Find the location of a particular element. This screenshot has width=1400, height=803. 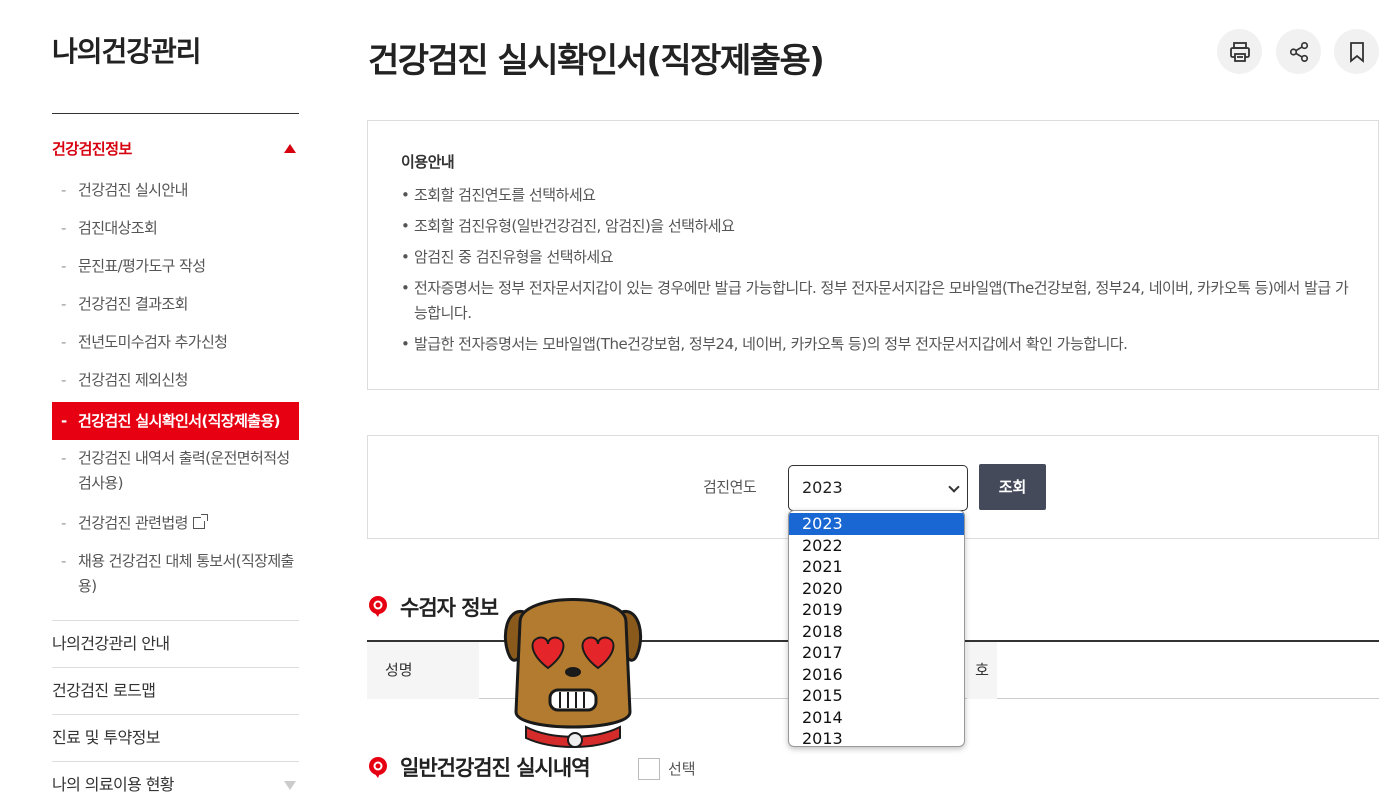

bookmark-button is located at coordinates (1356, 51).